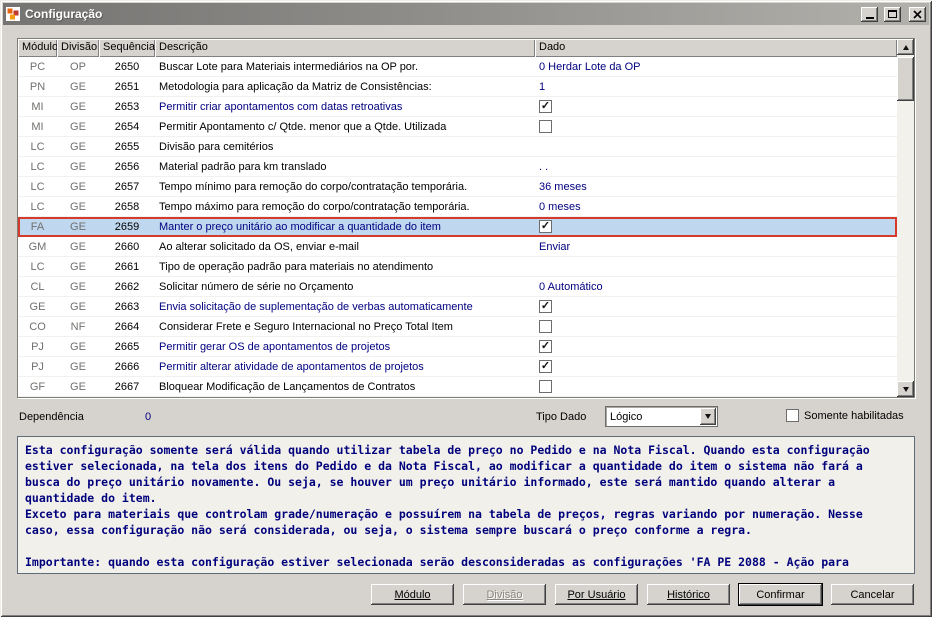  What do you see at coordinates (661, 416) in the screenshot?
I see `tipo-dado-select: Lógico` at bounding box center [661, 416].